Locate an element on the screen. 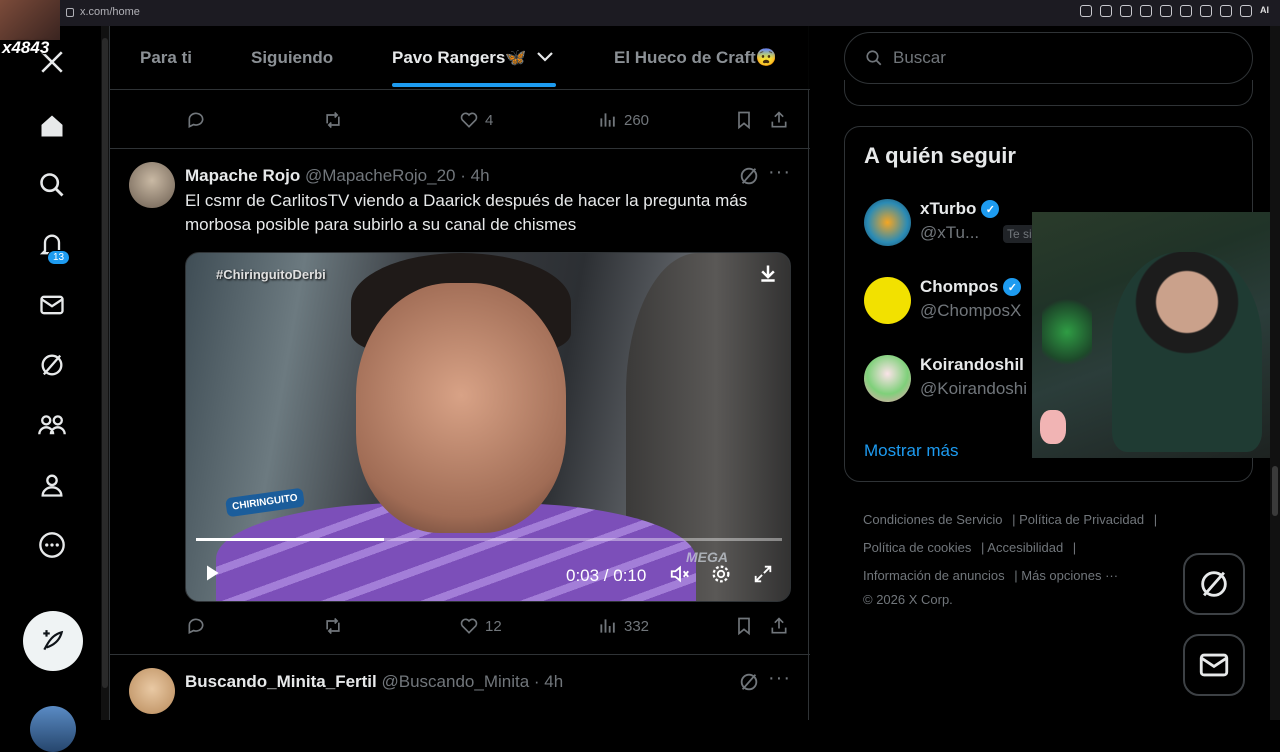 This screenshot has height=752, width=1280. page-scrollbar is located at coordinates (1275, 373).